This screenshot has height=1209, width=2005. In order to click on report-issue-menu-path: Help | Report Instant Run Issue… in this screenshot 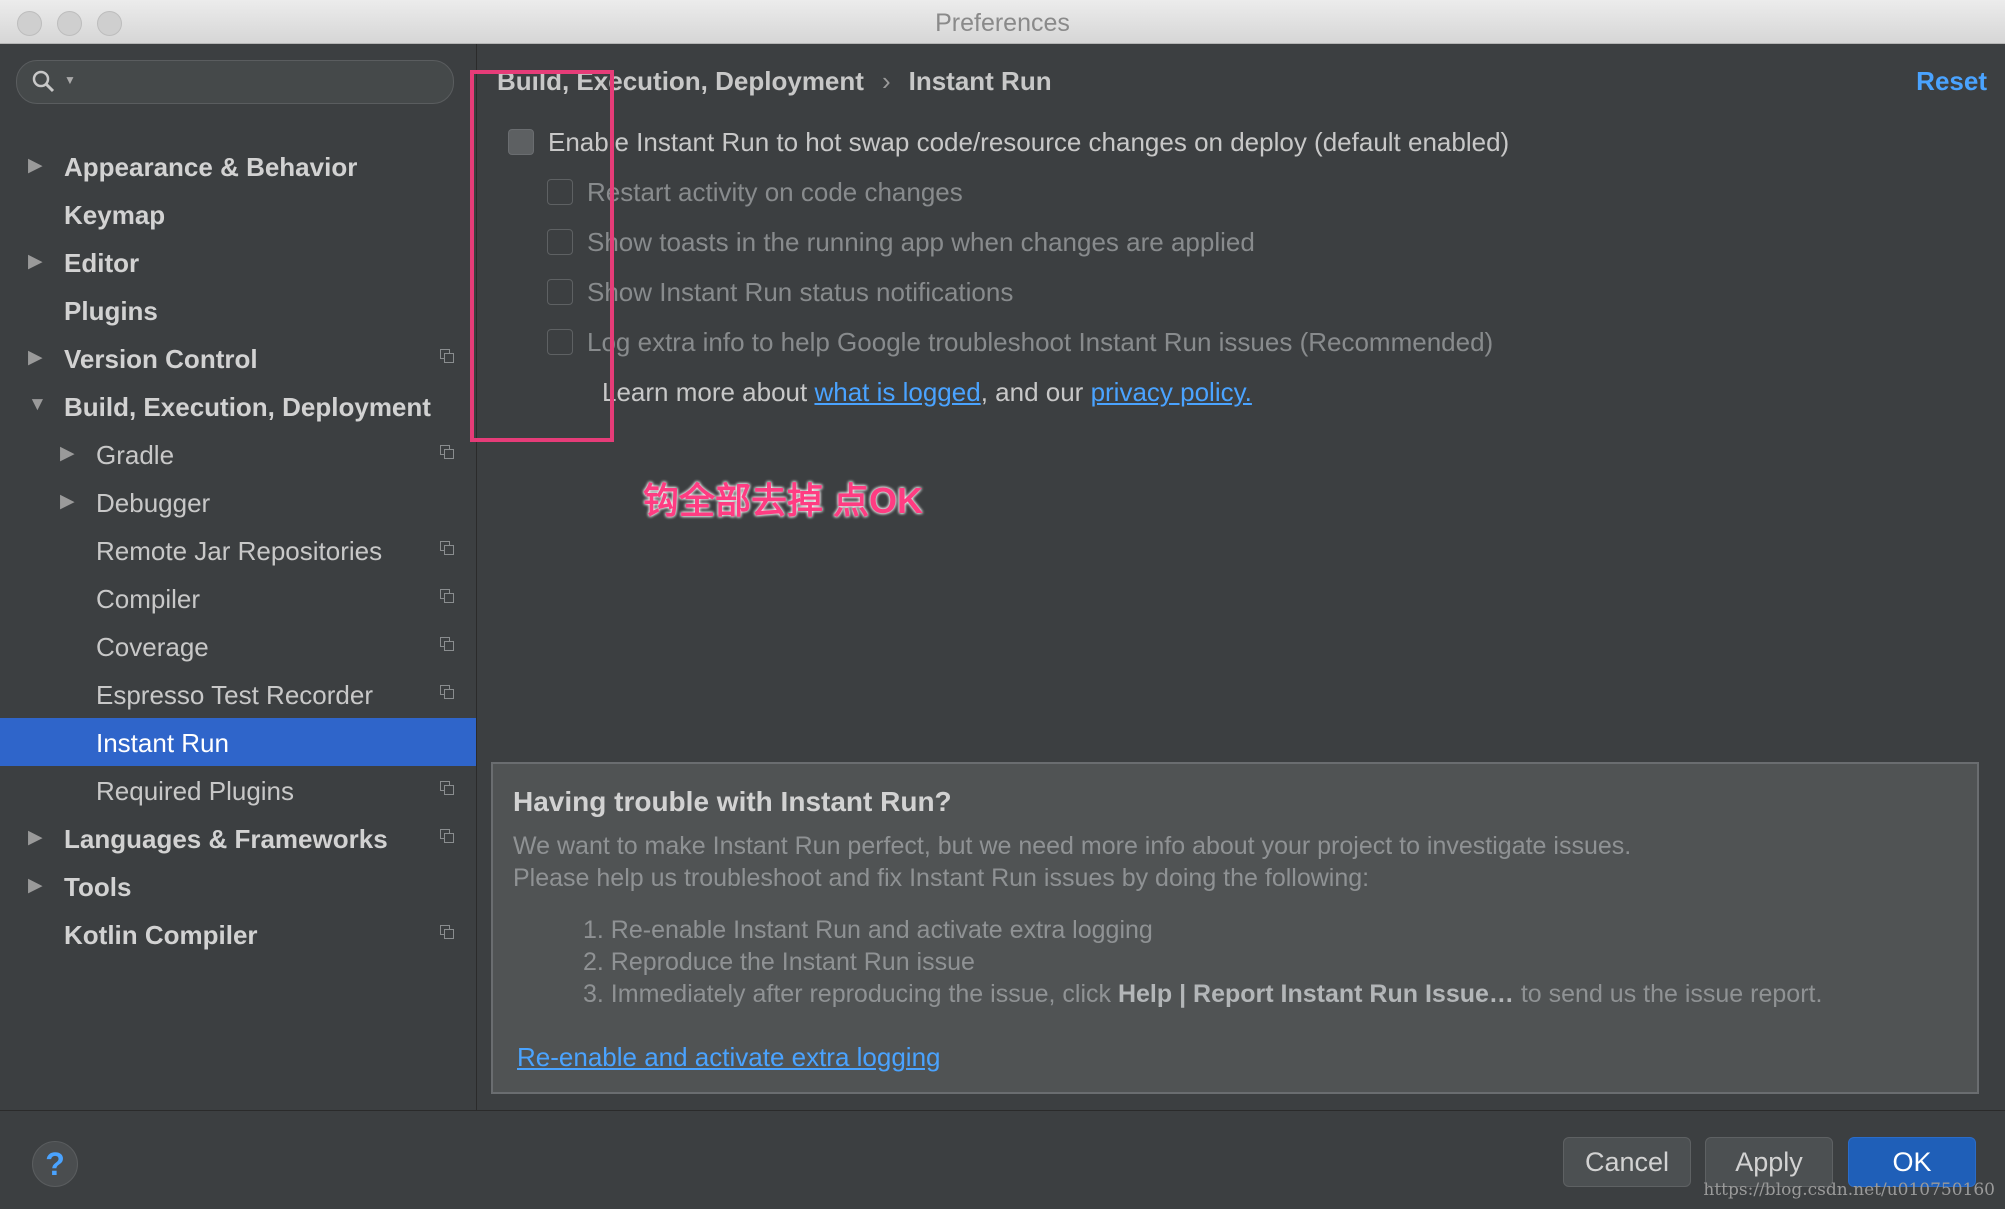, I will do `click(1315, 994)`.